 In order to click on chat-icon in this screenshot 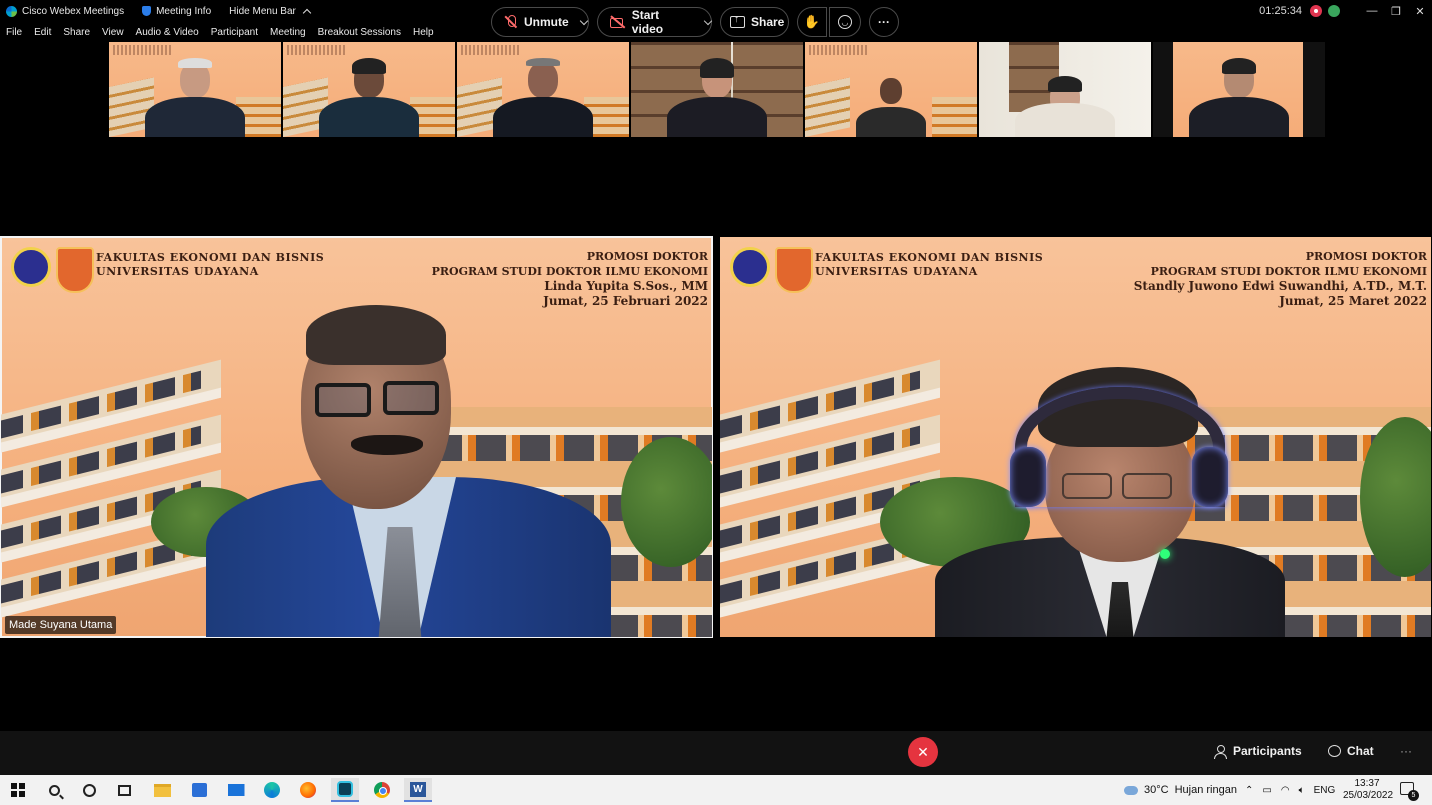, I will do `click(1334, 751)`.